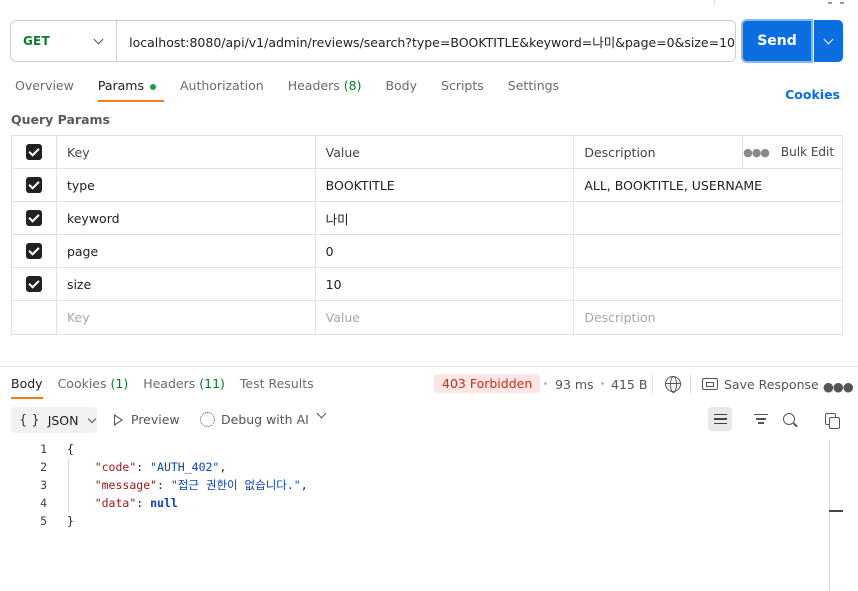 The width and height of the screenshot is (858, 591). What do you see at coordinates (629, 384) in the screenshot?
I see `response-size: 415 B` at bounding box center [629, 384].